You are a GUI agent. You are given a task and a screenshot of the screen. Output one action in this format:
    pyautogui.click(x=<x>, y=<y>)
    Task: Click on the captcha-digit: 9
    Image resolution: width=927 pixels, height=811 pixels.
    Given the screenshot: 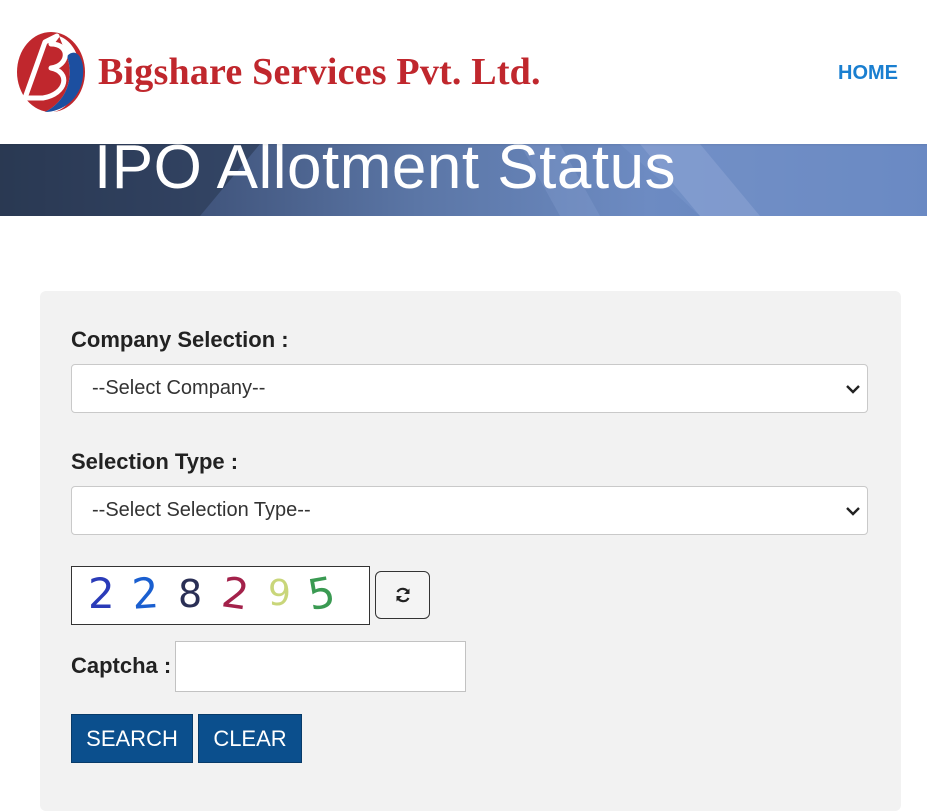 What is the action you would take?
    pyautogui.click(x=279, y=593)
    